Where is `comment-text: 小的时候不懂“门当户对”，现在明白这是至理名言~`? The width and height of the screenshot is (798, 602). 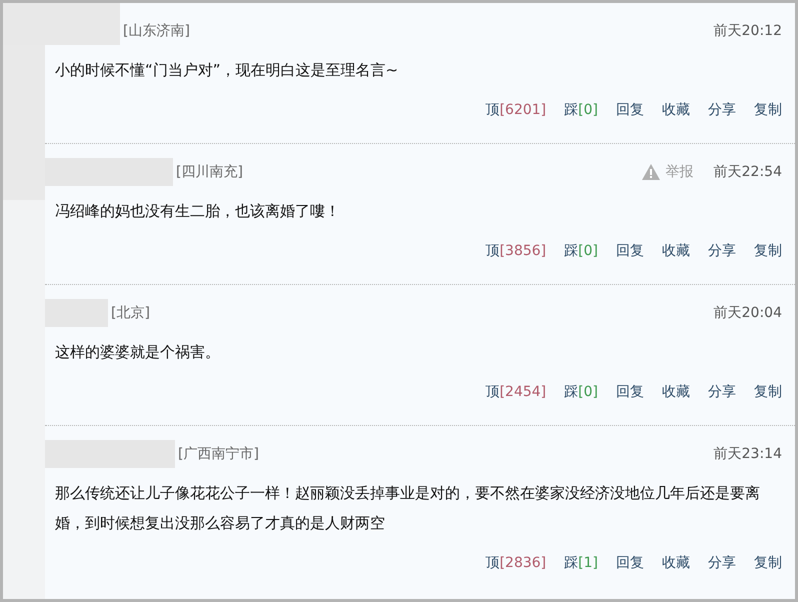 comment-text: 小的时候不懂“门当户对”，现在明白这是至理名言~ is located at coordinates (227, 70).